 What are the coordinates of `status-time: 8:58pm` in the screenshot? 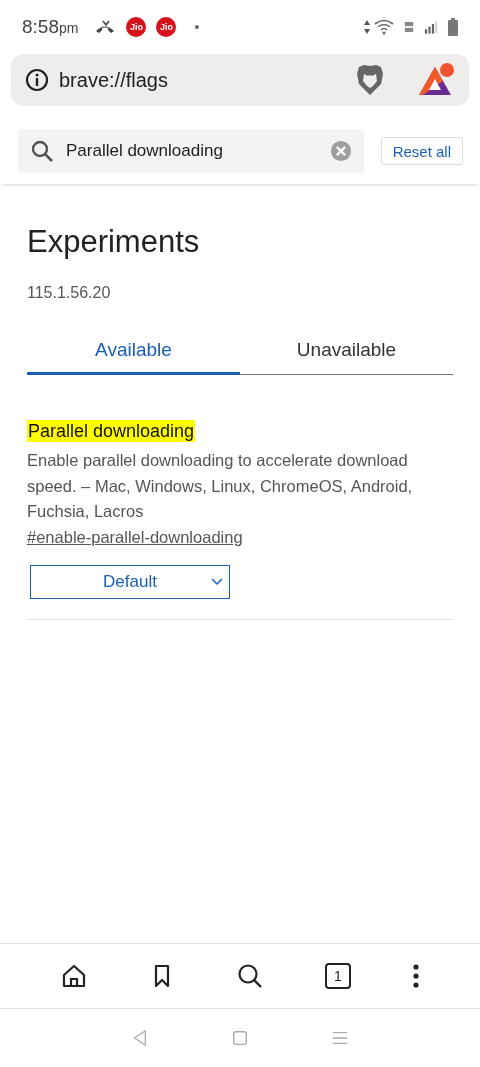 It's located at (50, 27).